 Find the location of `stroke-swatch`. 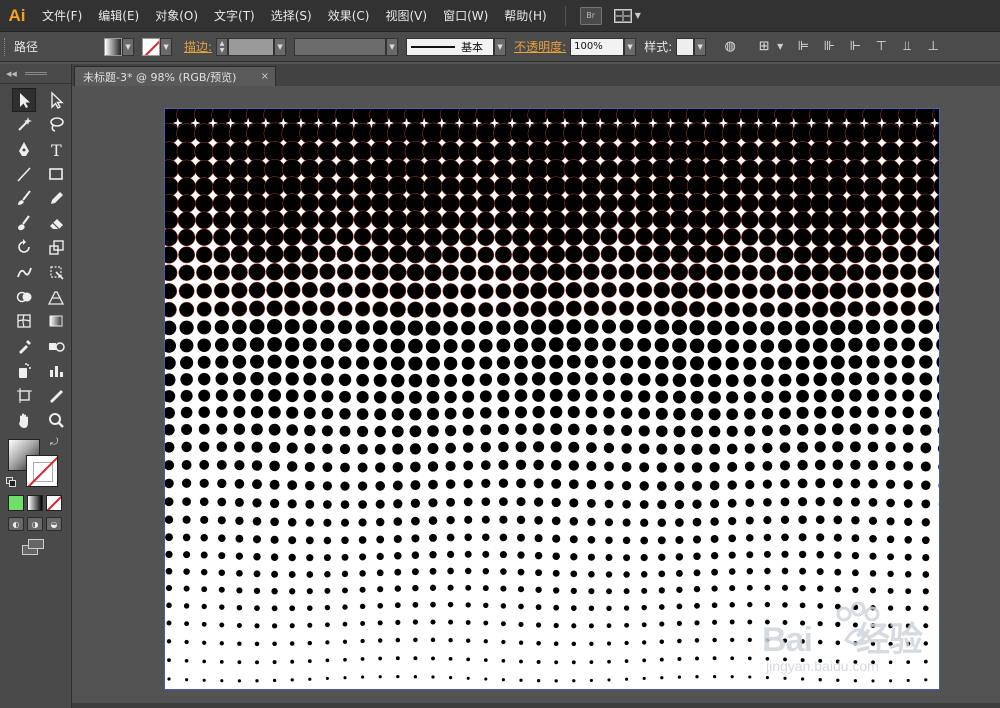

stroke-swatch is located at coordinates (151, 46).